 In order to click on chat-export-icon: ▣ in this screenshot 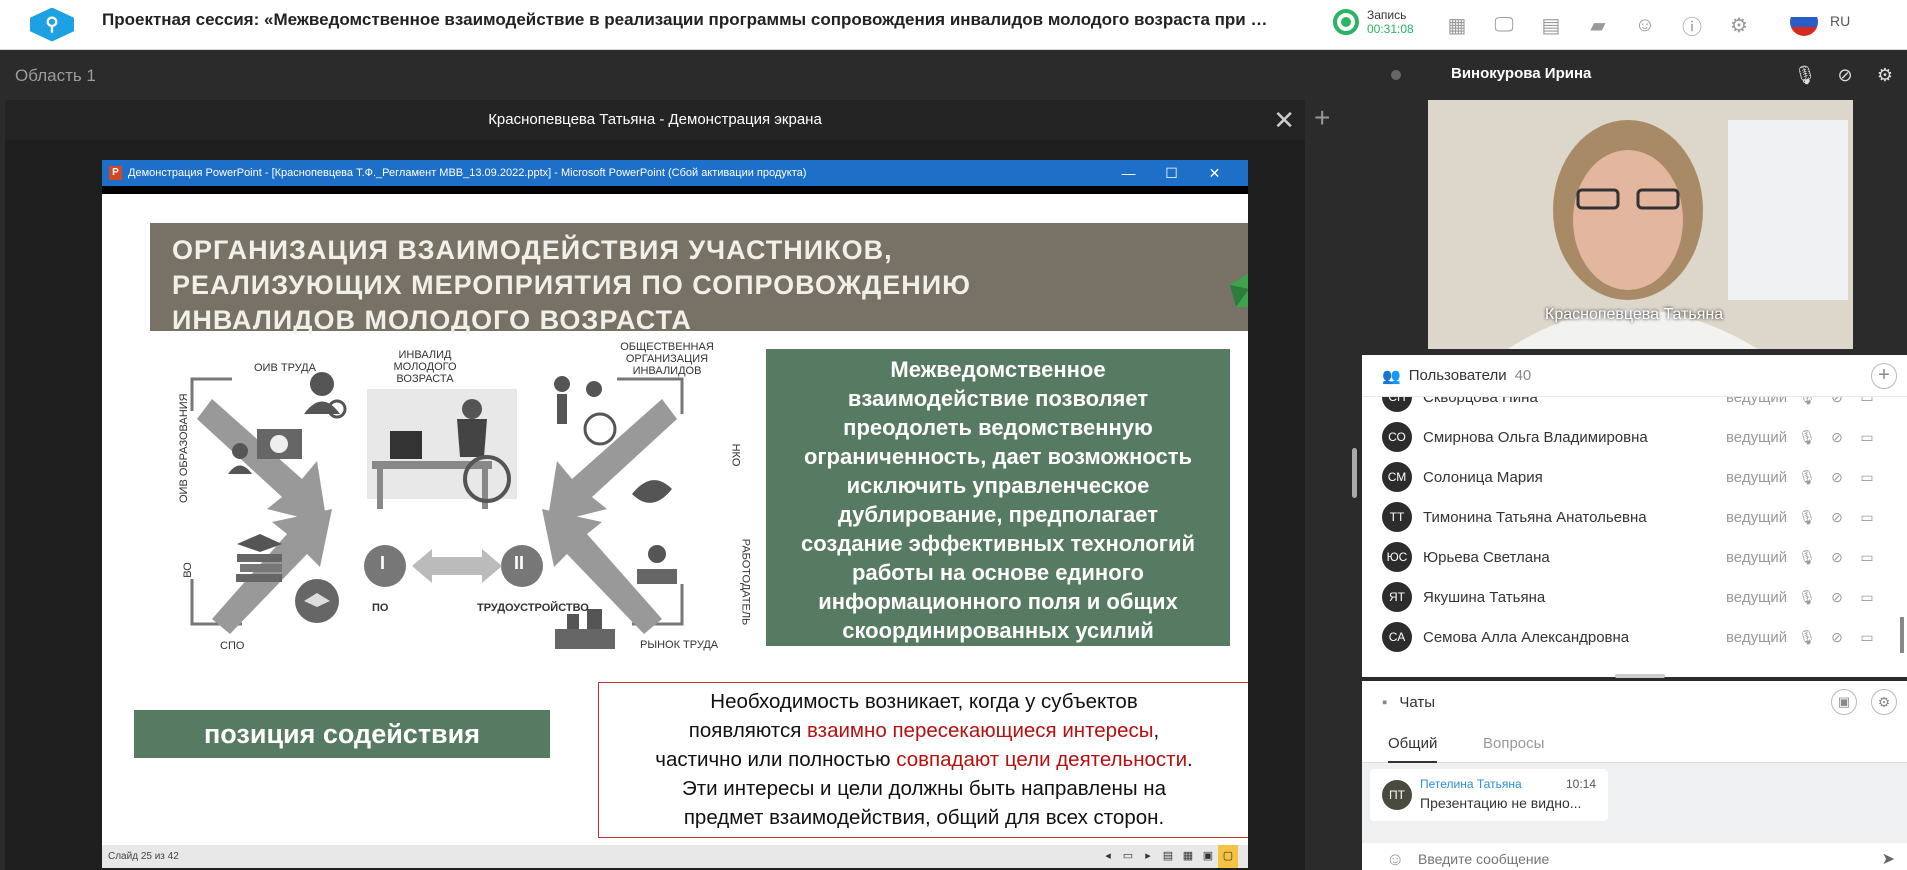, I will do `click(1844, 702)`.